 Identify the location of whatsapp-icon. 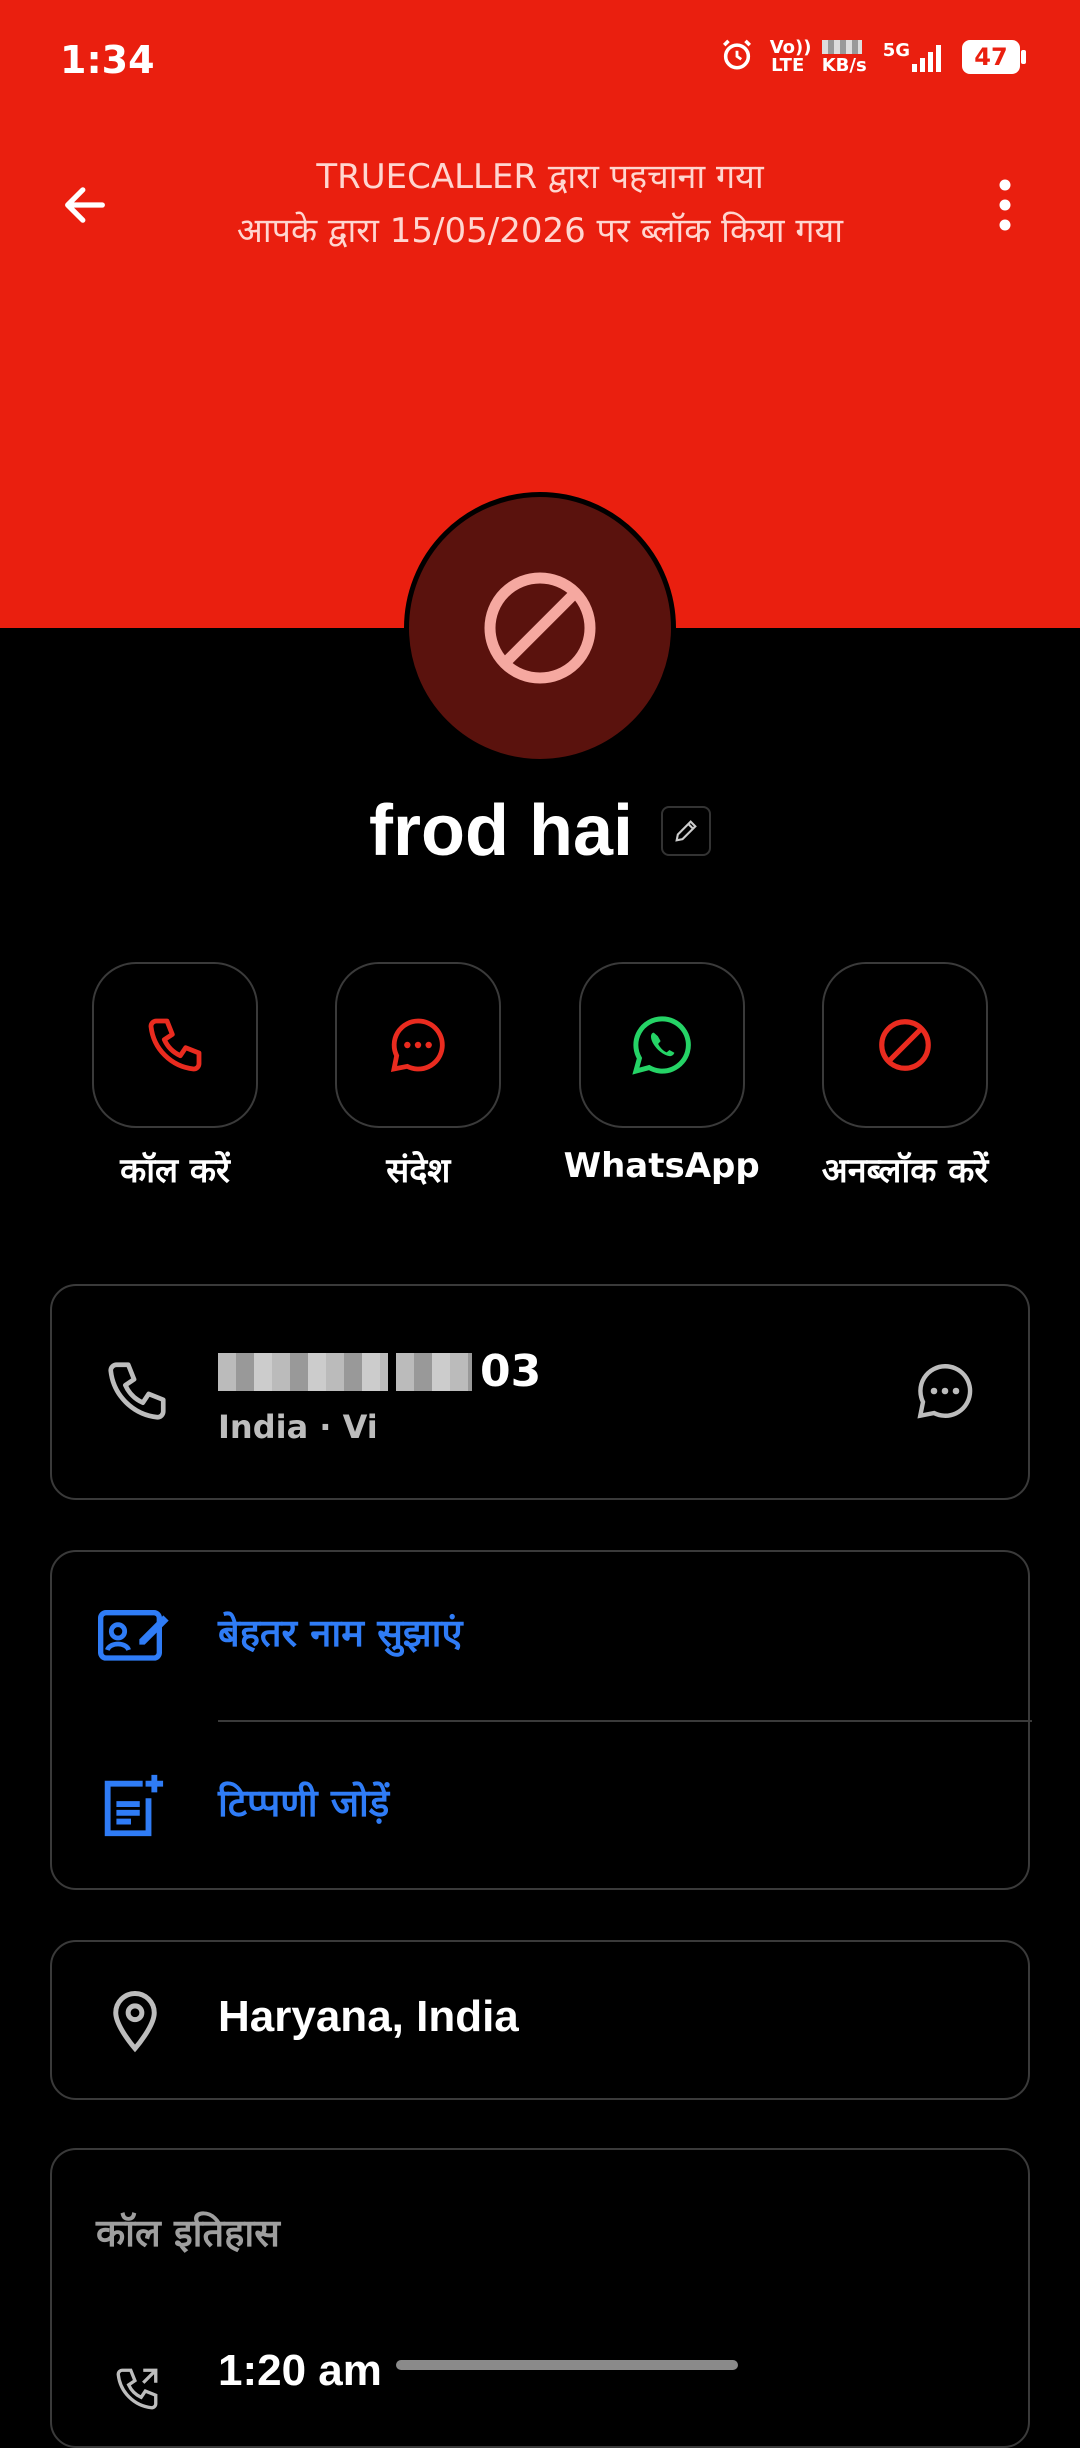
(661, 1045).